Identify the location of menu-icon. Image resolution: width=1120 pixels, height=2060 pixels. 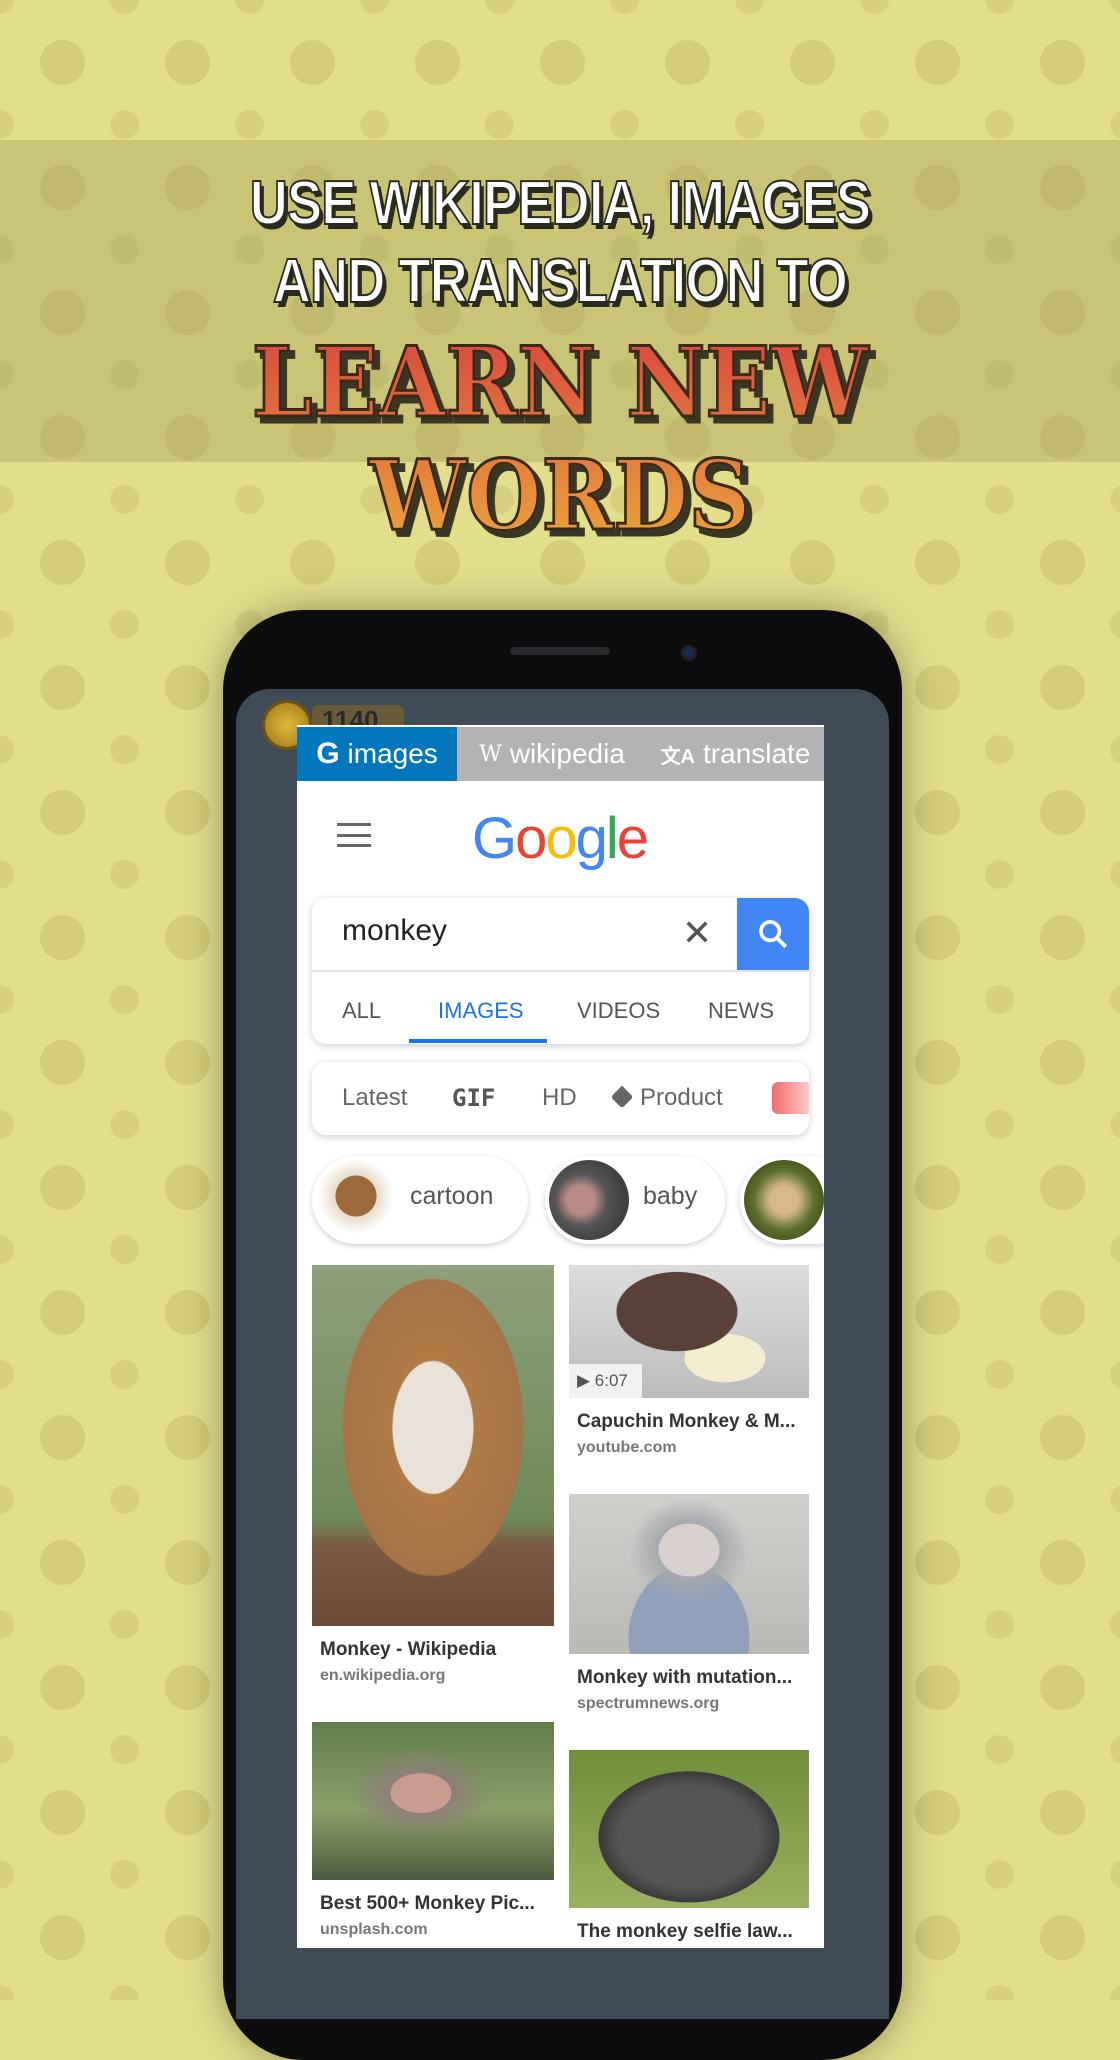
(354, 835).